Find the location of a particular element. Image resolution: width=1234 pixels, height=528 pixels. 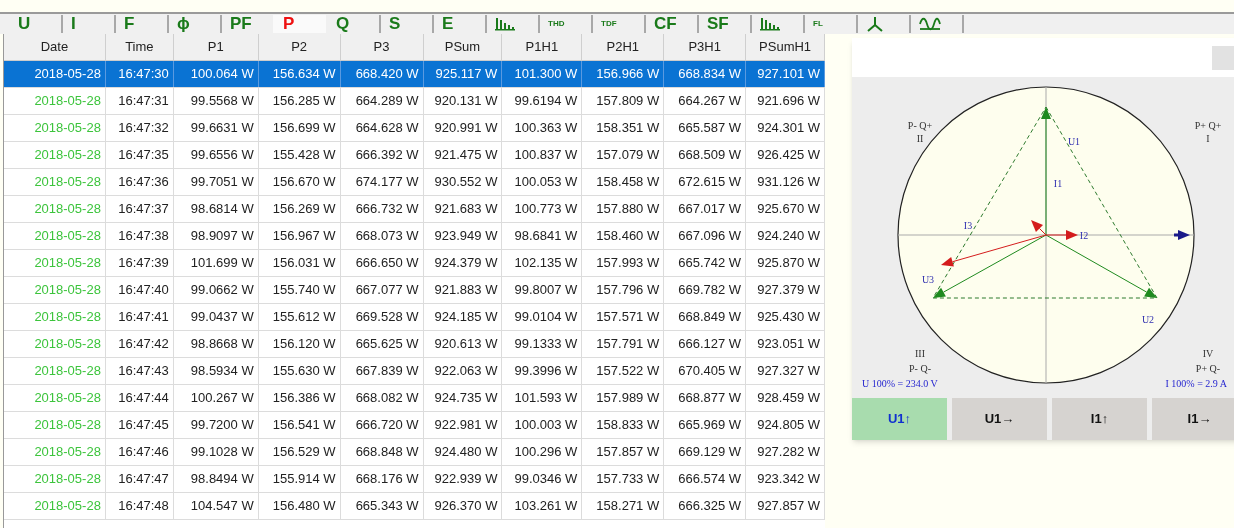

table-cell: 99.7051 W is located at coordinates (216, 182).